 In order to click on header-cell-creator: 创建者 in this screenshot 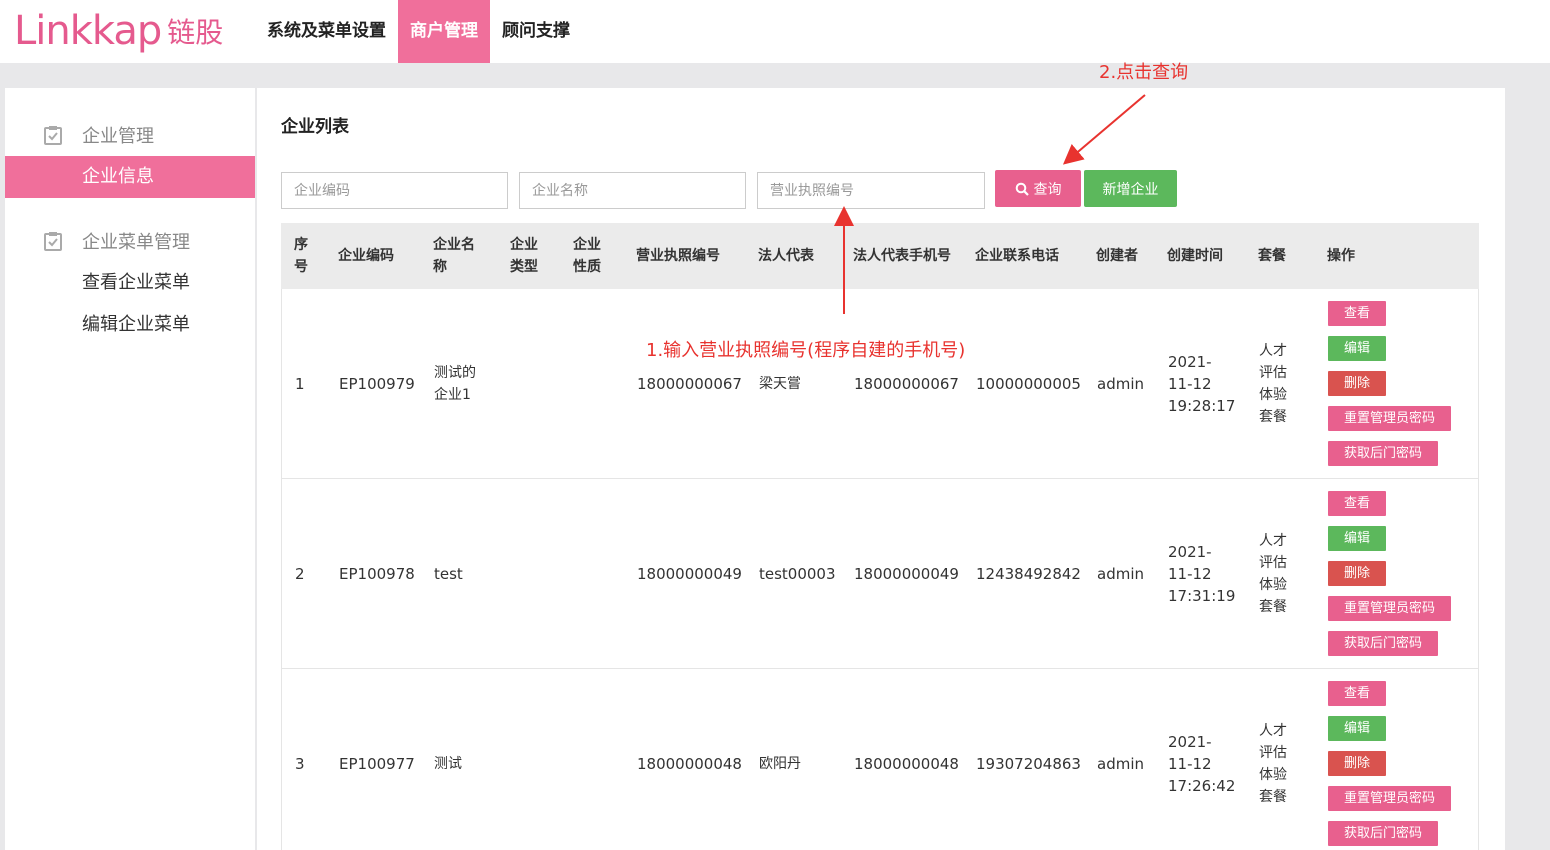, I will do `click(1117, 256)`.